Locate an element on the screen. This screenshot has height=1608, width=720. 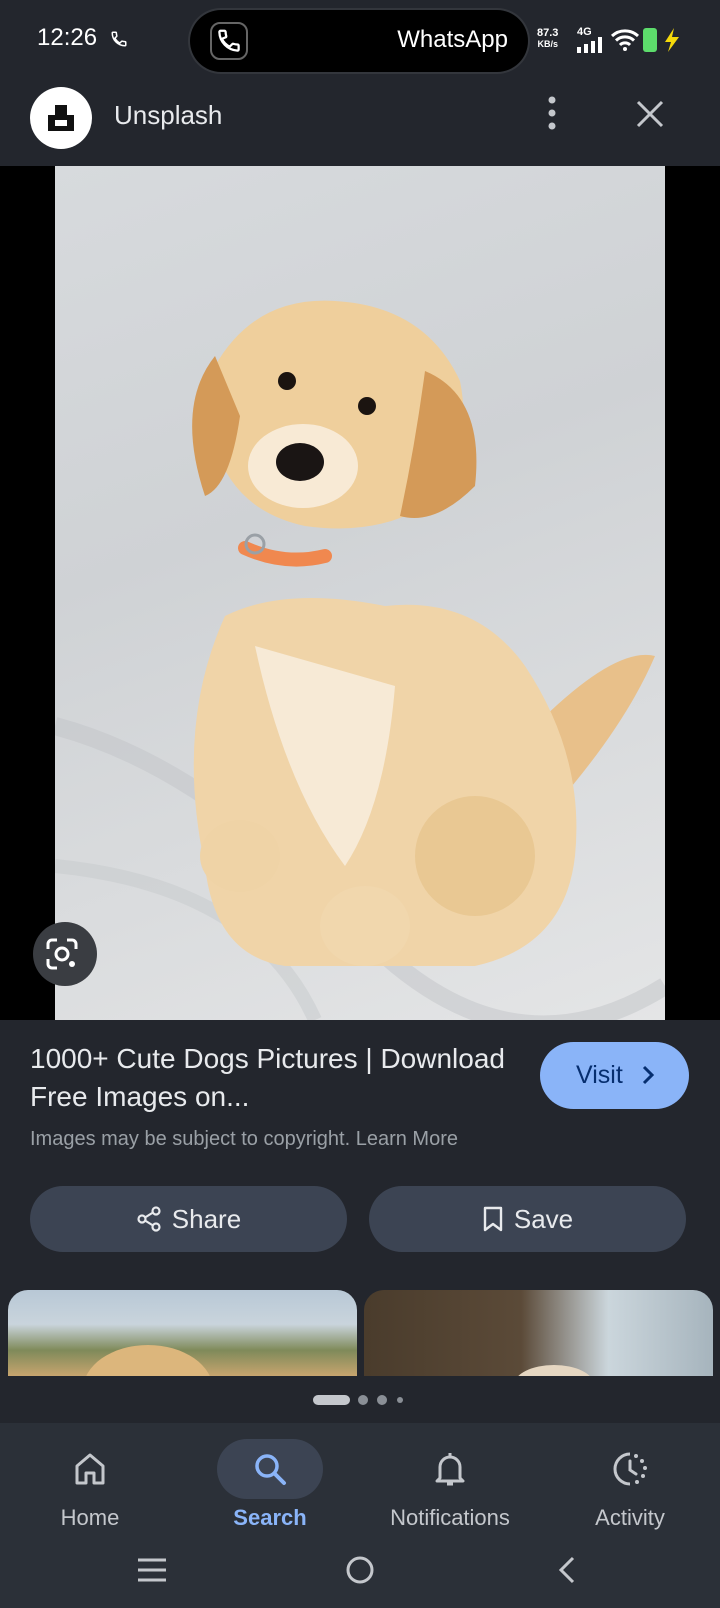
home-button-icon is located at coordinates (360, 1570).